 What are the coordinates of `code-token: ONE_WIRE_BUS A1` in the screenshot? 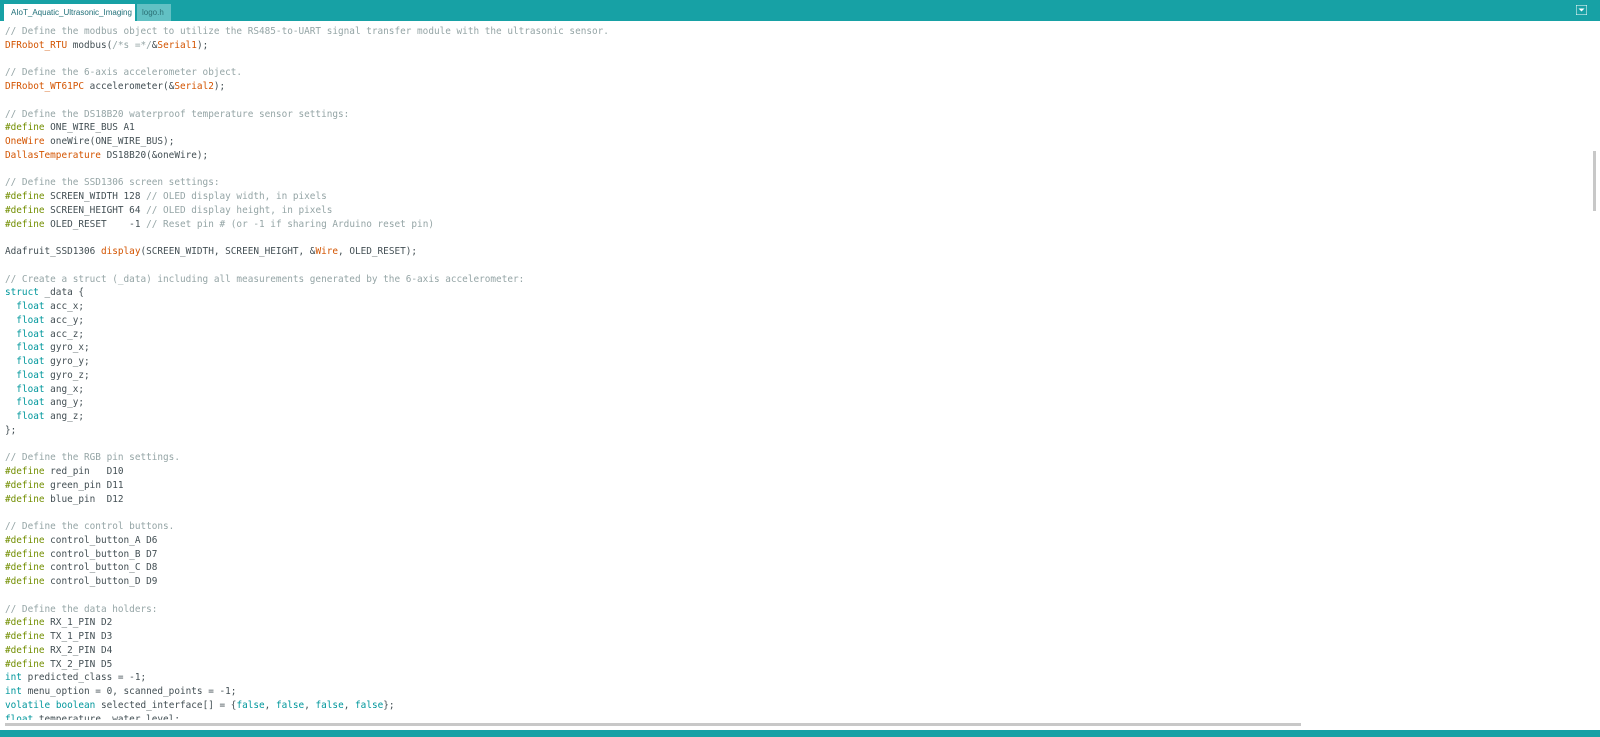 It's located at (89, 128).